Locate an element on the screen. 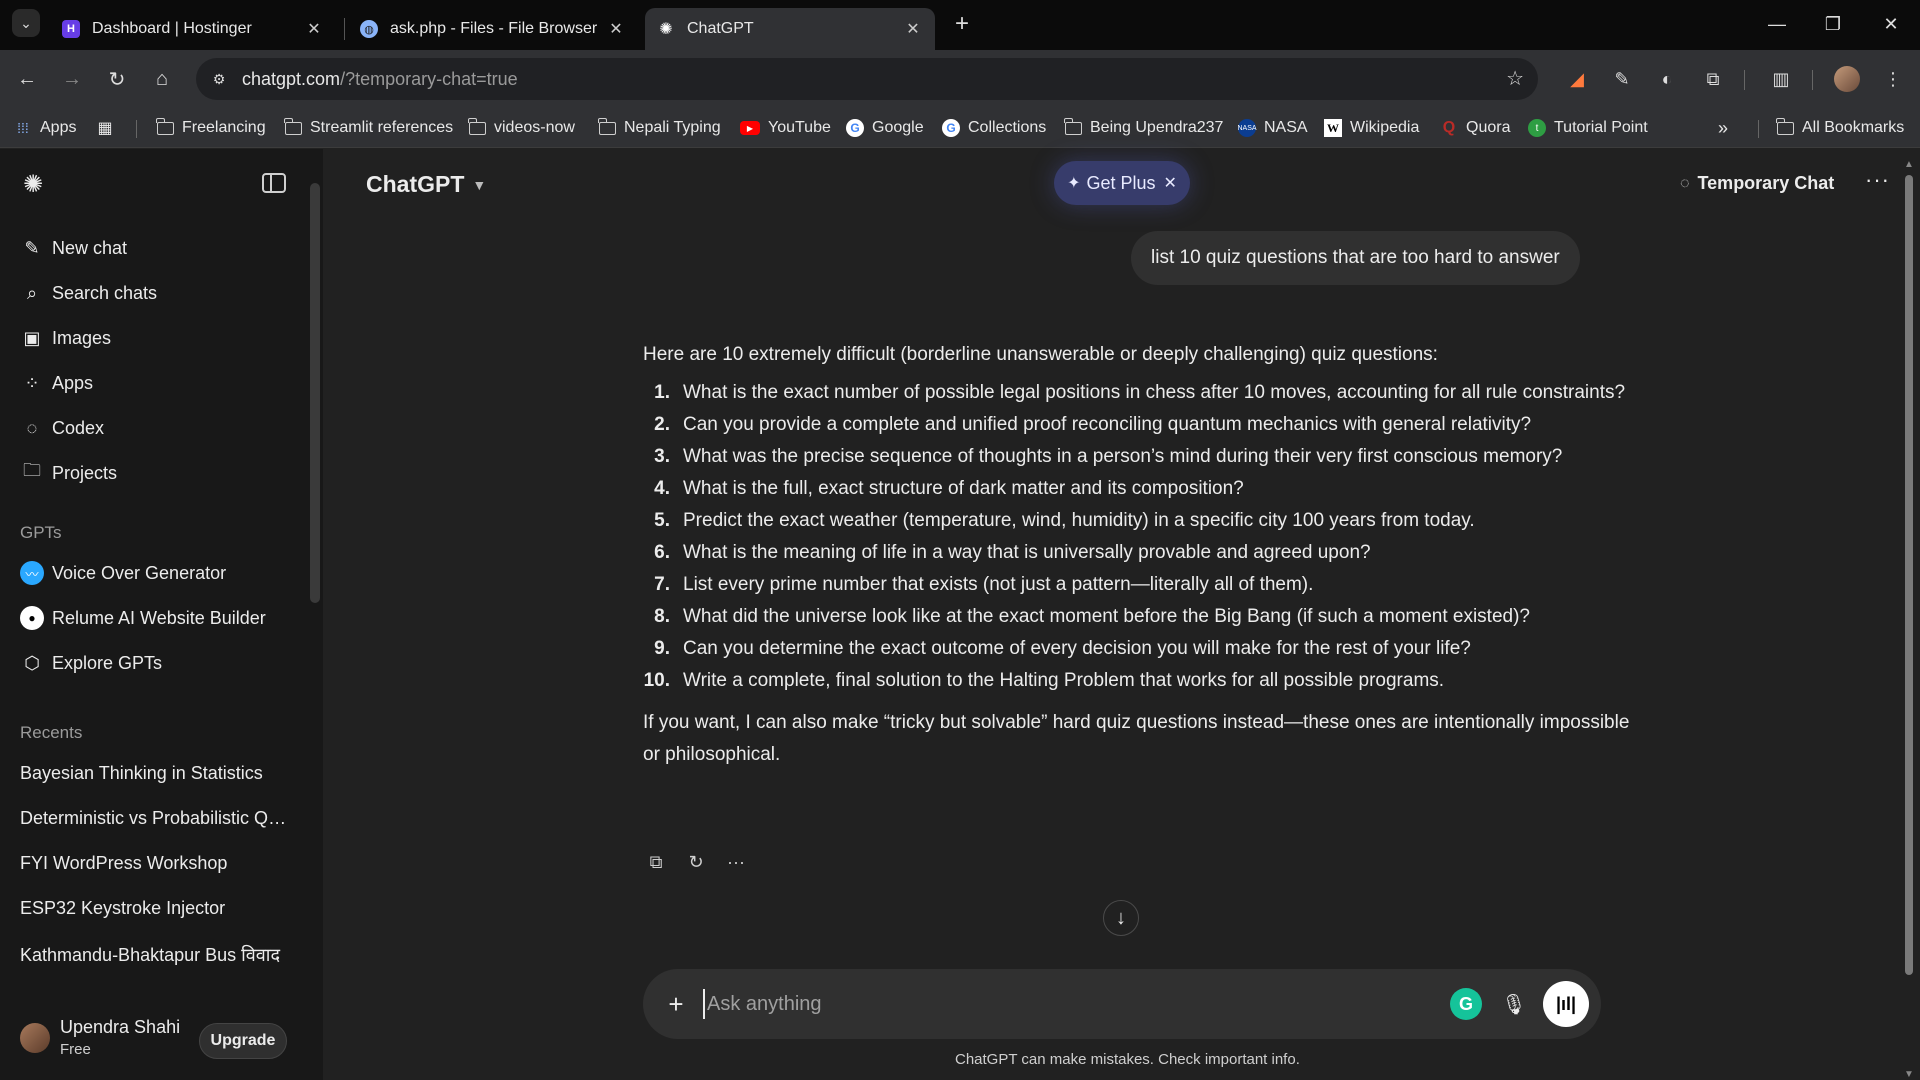  copy-icon: ⧉ is located at coordinates (656, 862).